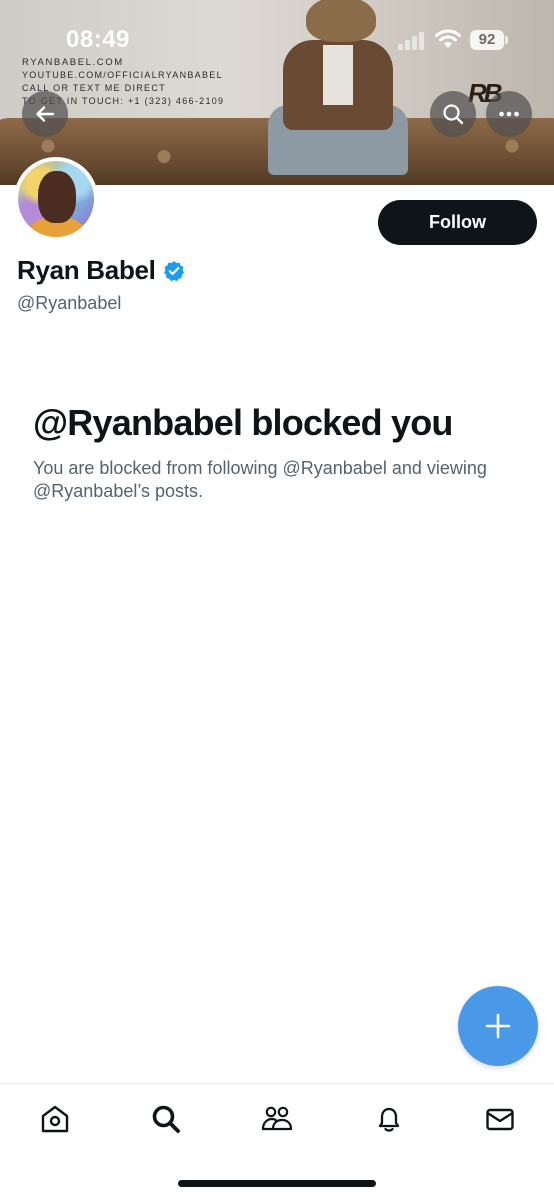 The image size is (554, 1201). What do you see at coordinates (277, 1183) in the screenshot?
I see `home-indicator` at bounding box center [277, 1183].